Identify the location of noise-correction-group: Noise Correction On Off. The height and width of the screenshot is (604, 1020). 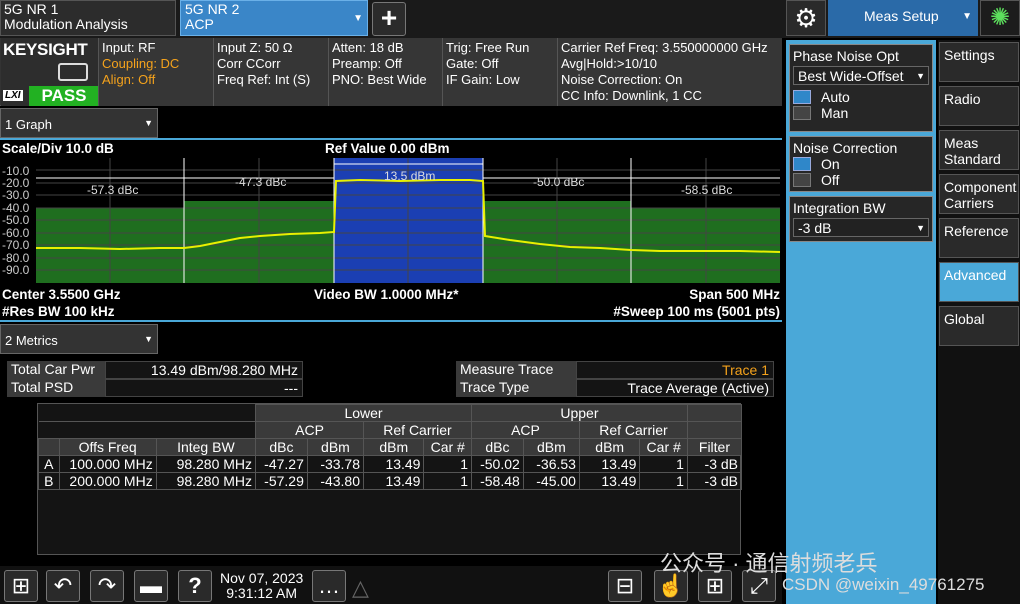
(861, 164).